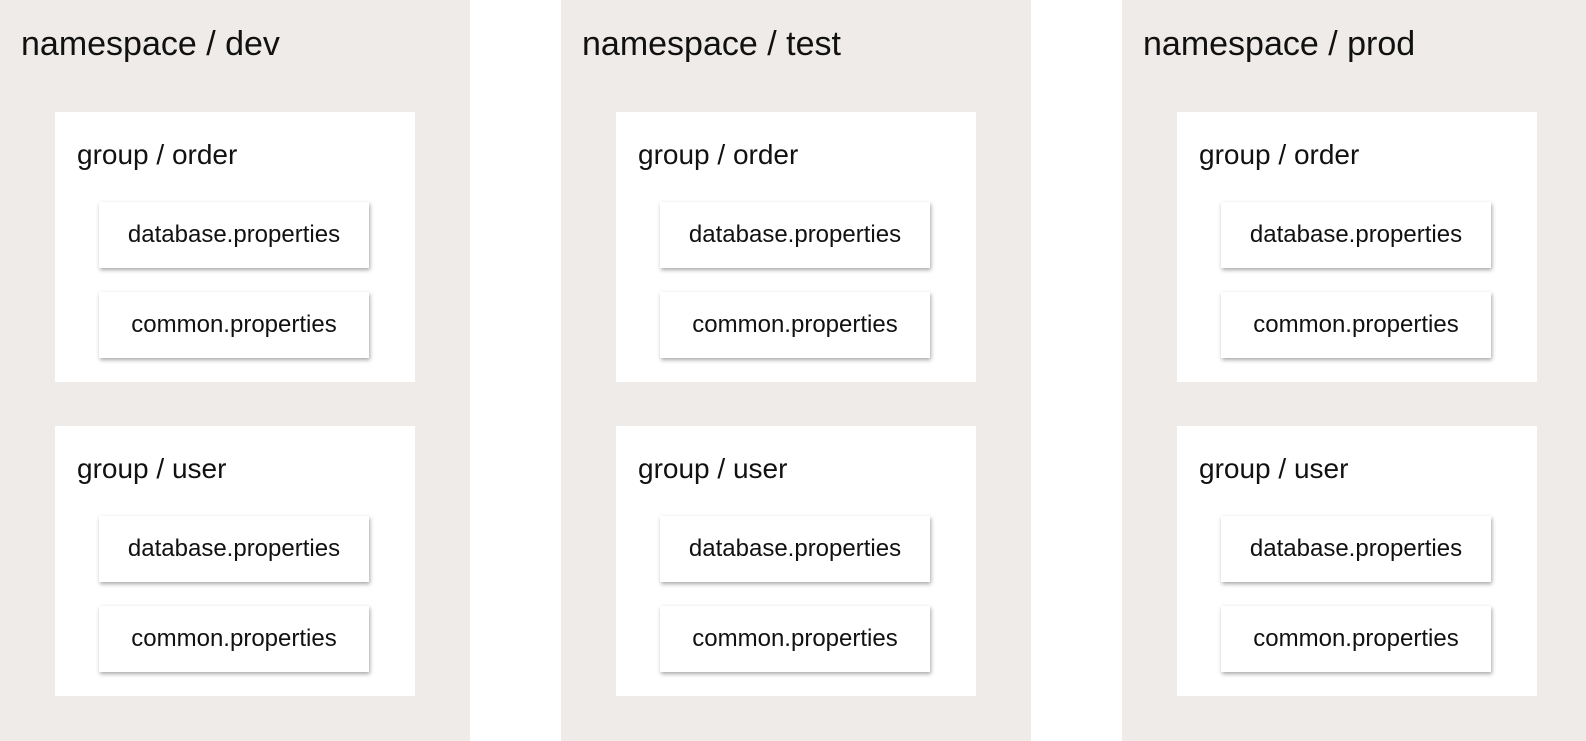  I want to click on namespace-title: namespace / test, so click(711, 44).